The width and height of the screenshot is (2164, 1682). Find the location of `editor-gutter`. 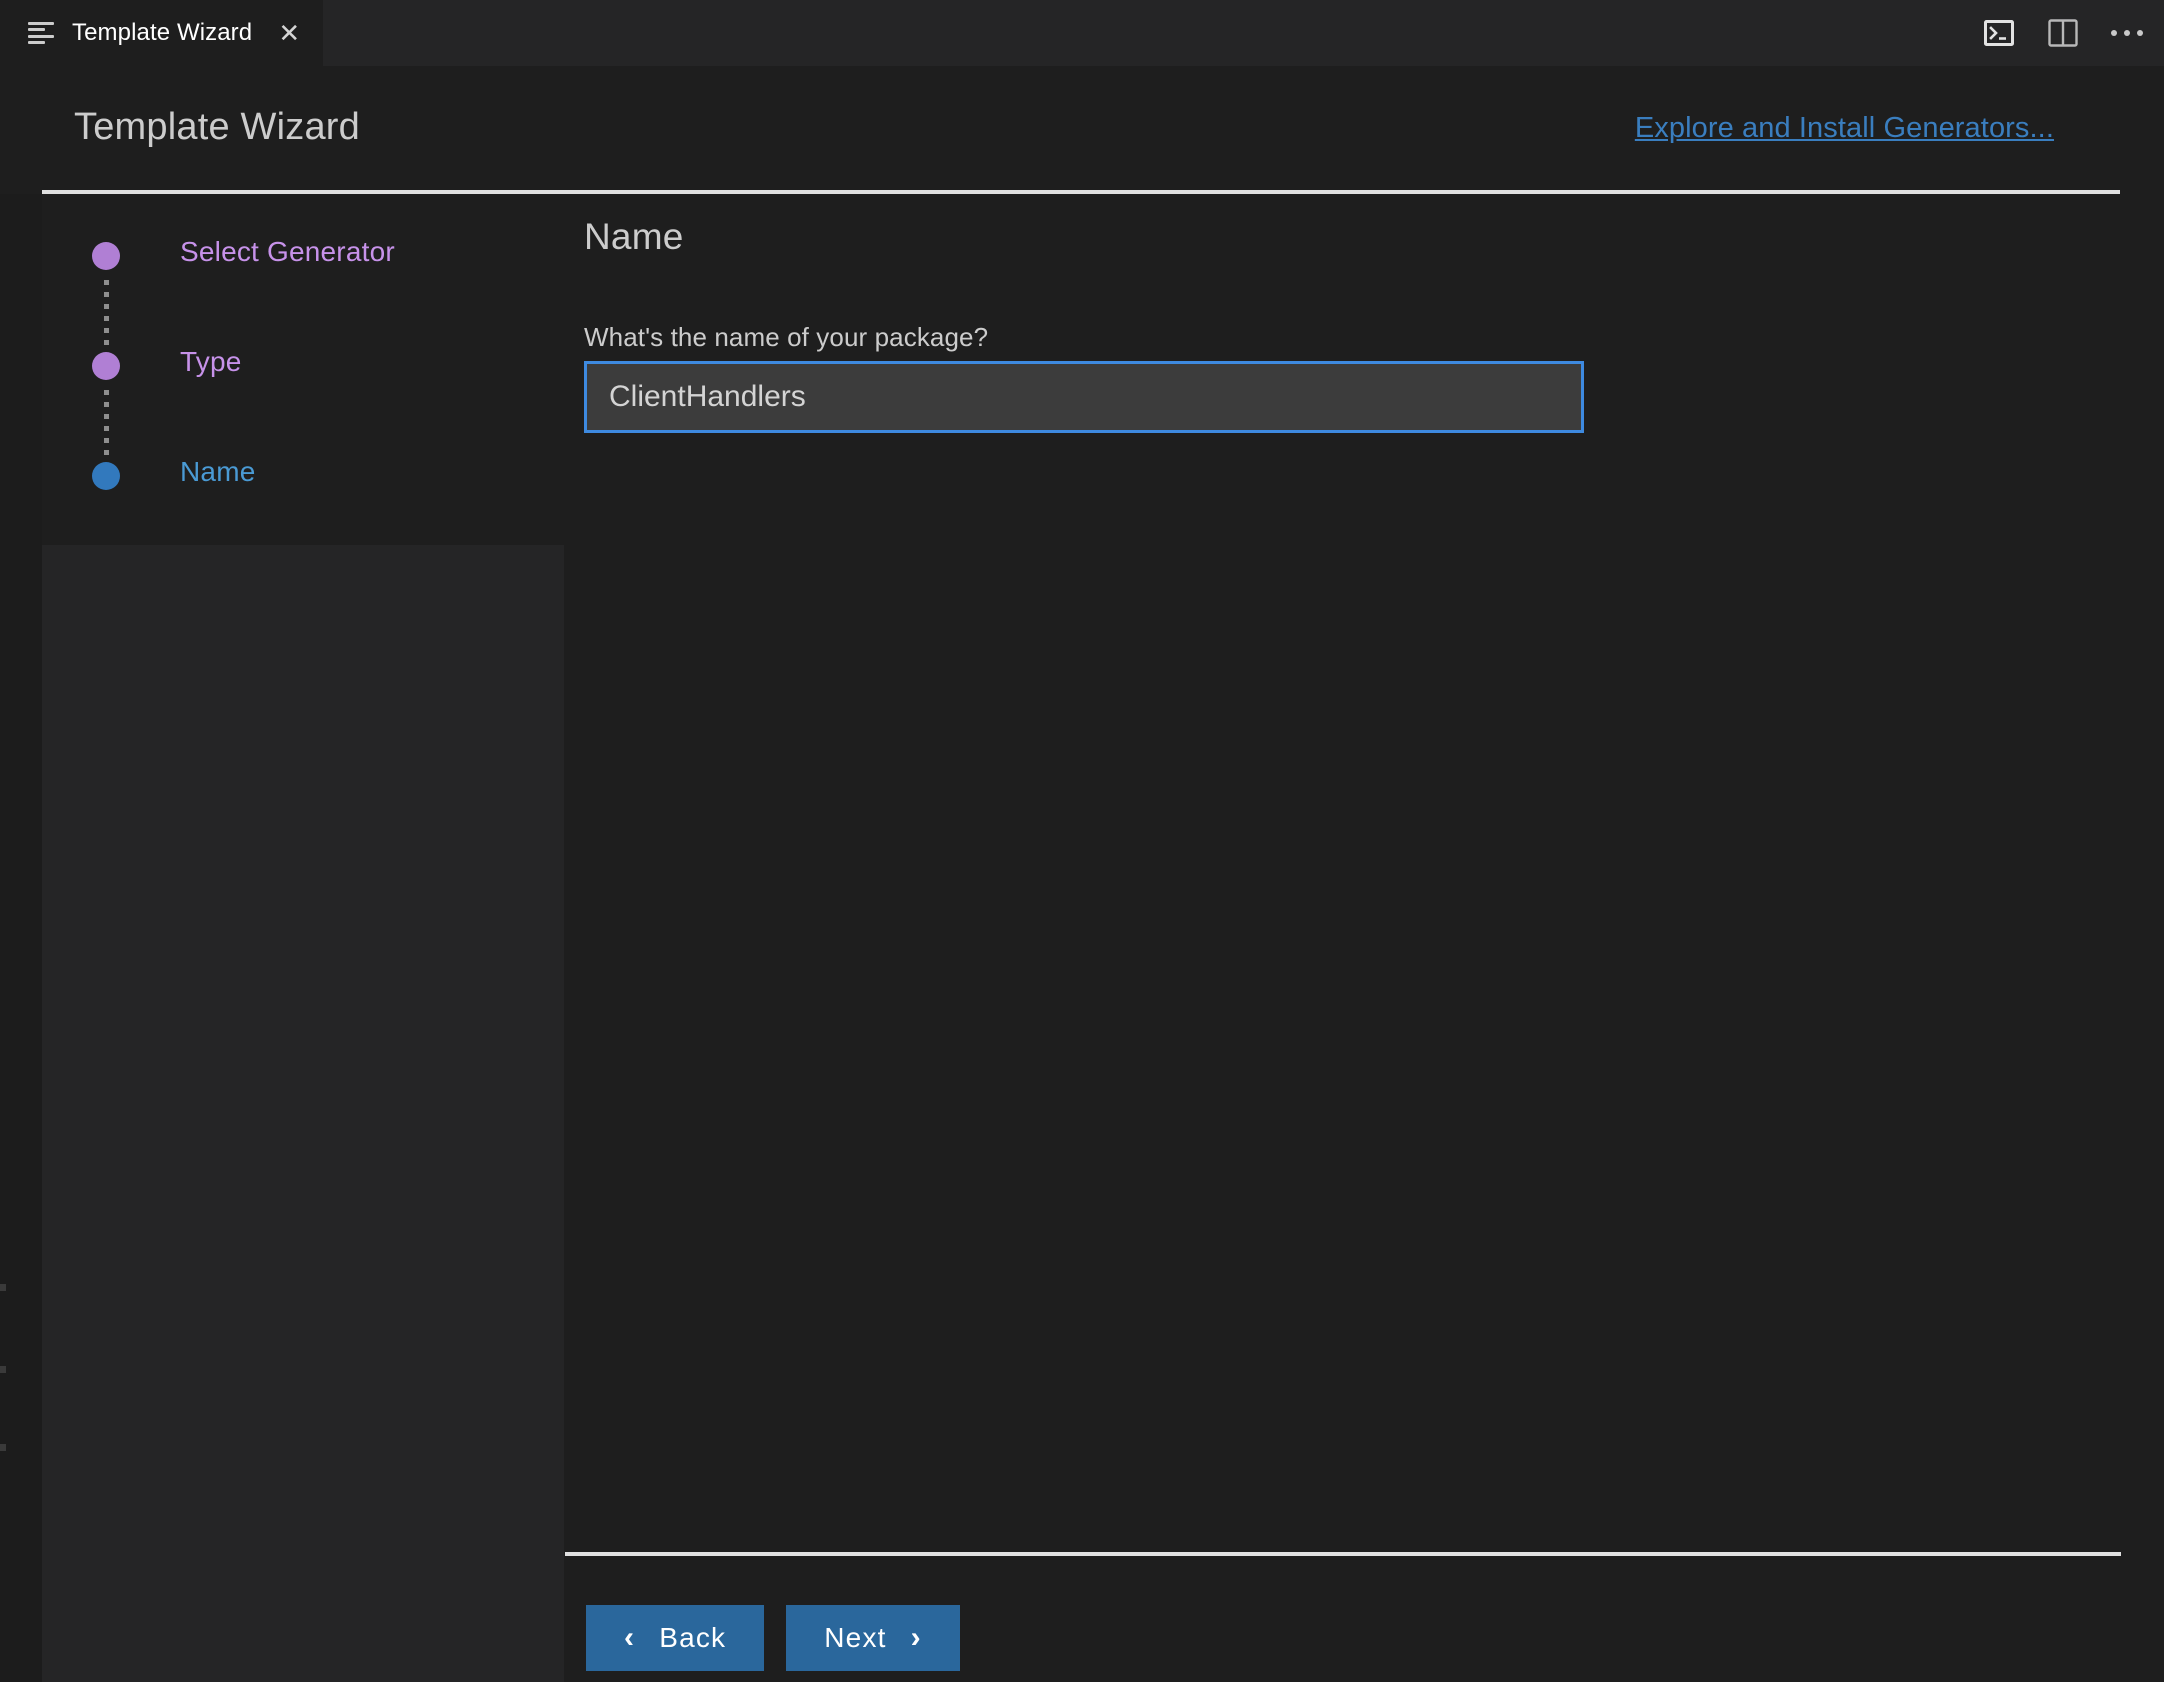

editor-gutter is located at coordinates (21, 874).